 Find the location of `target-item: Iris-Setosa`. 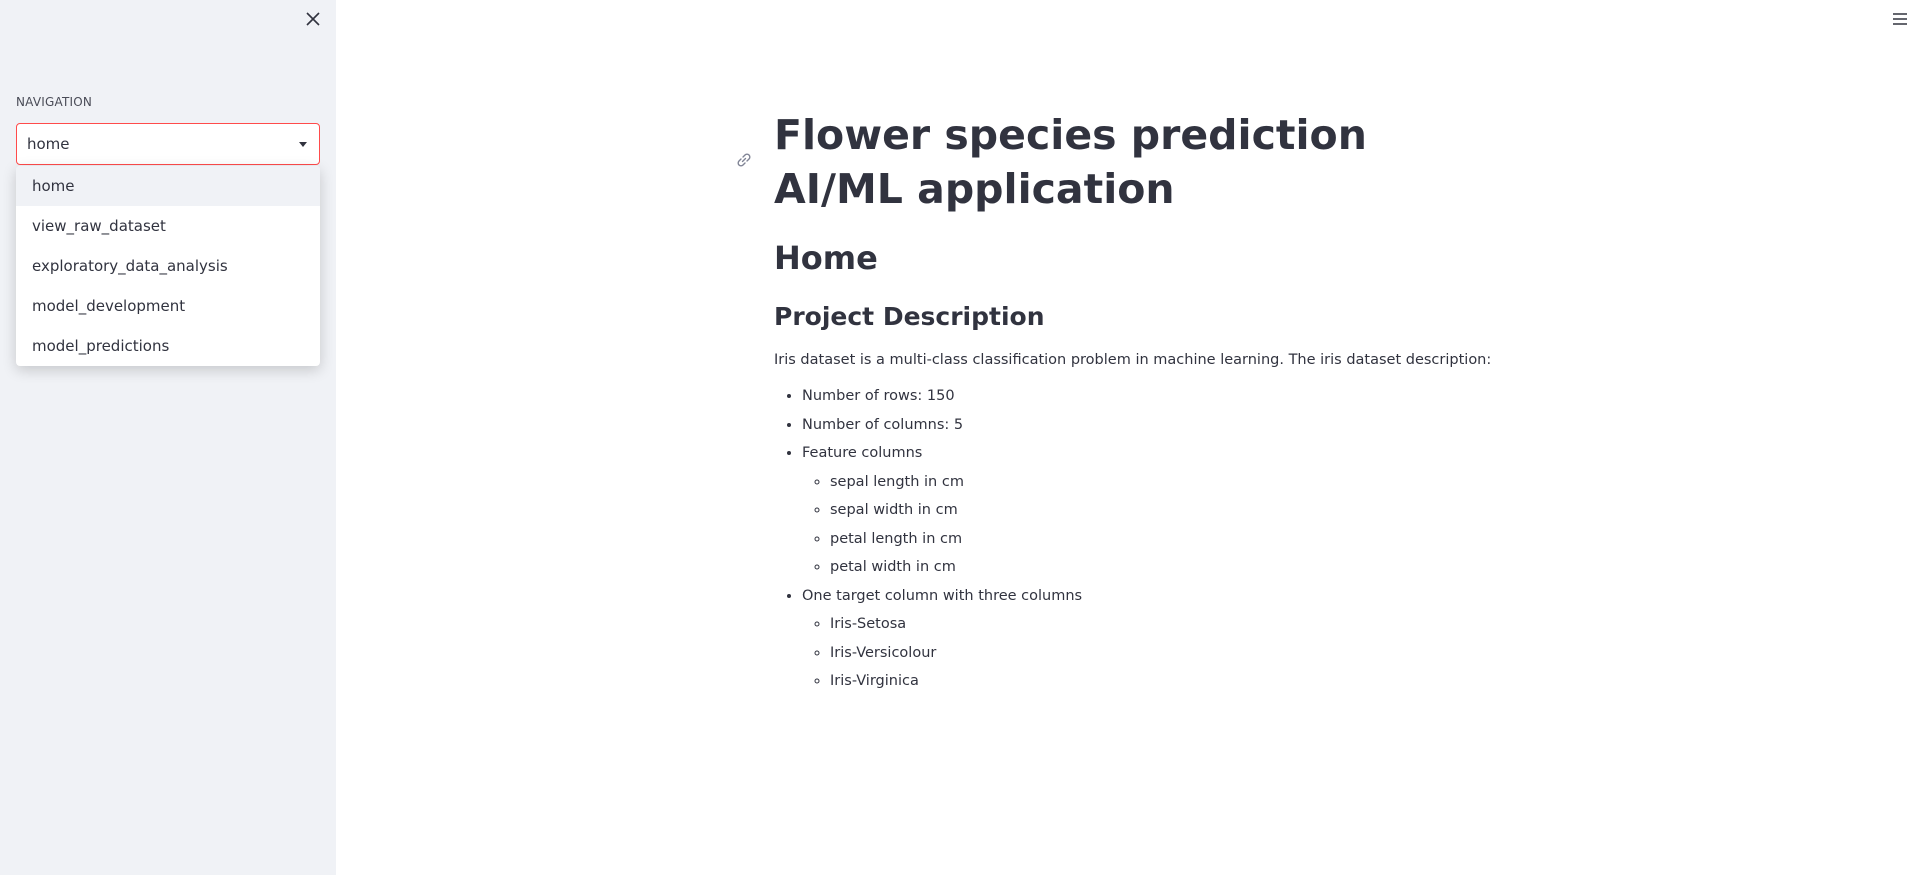

target-item: Iris-Setosa is located at coordinates (1182, 624).